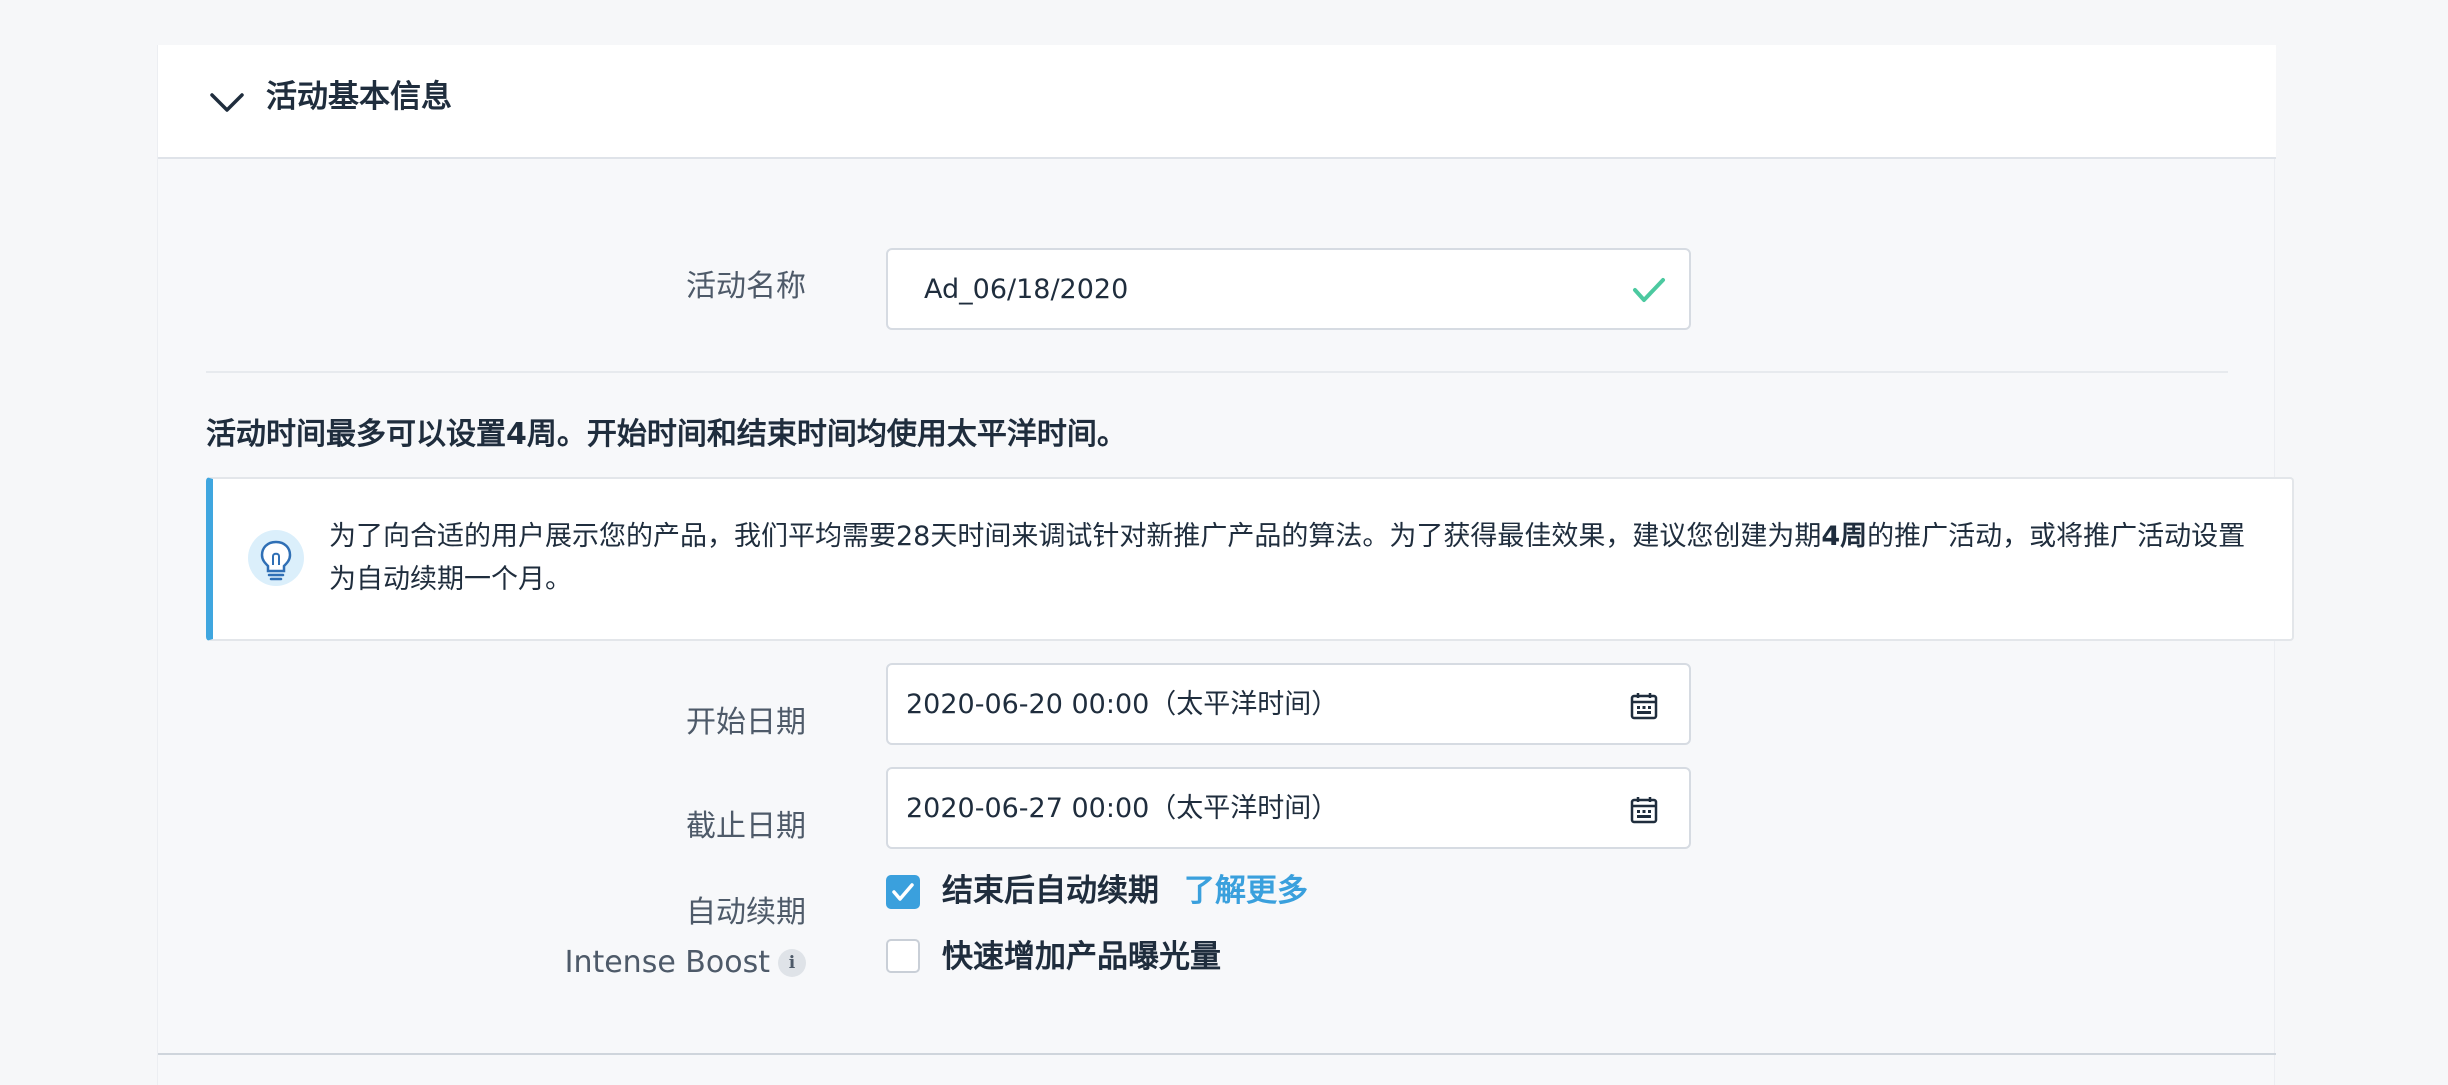 This screenshot has width=2448, height=1085. I want to click on intense-boost-label: Intense Boost, so click(667, 962).